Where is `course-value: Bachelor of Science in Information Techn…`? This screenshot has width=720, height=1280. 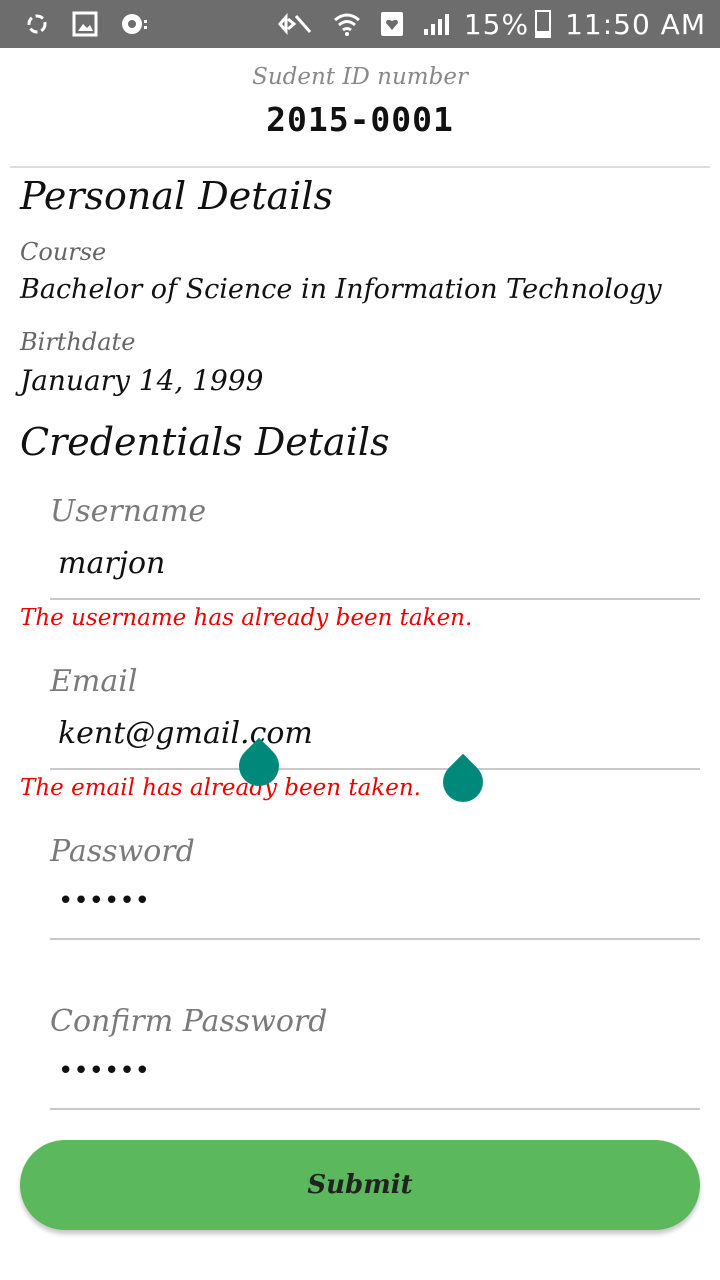
course-value: Bachelor of Science in Information Techn… is located at coordinates (341, 289).